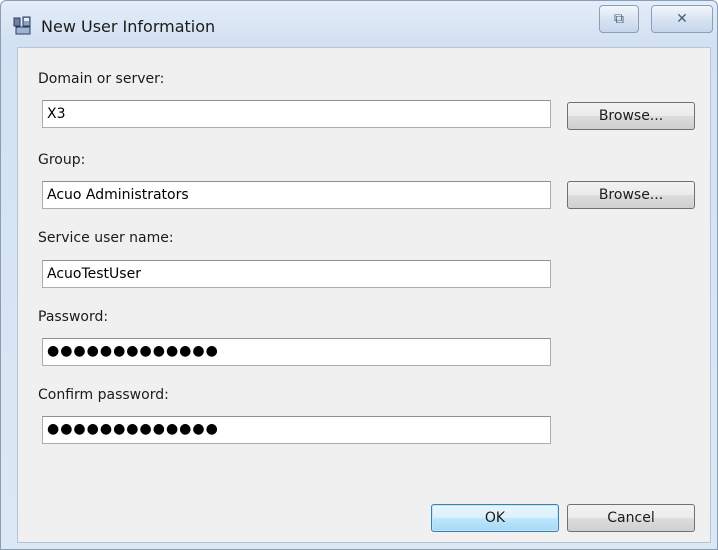 The height and width of the screenshot is (550, 718). Describe the element at coordinates (73, 317) in the screenshot. I see `password-label: Password:` at that location.